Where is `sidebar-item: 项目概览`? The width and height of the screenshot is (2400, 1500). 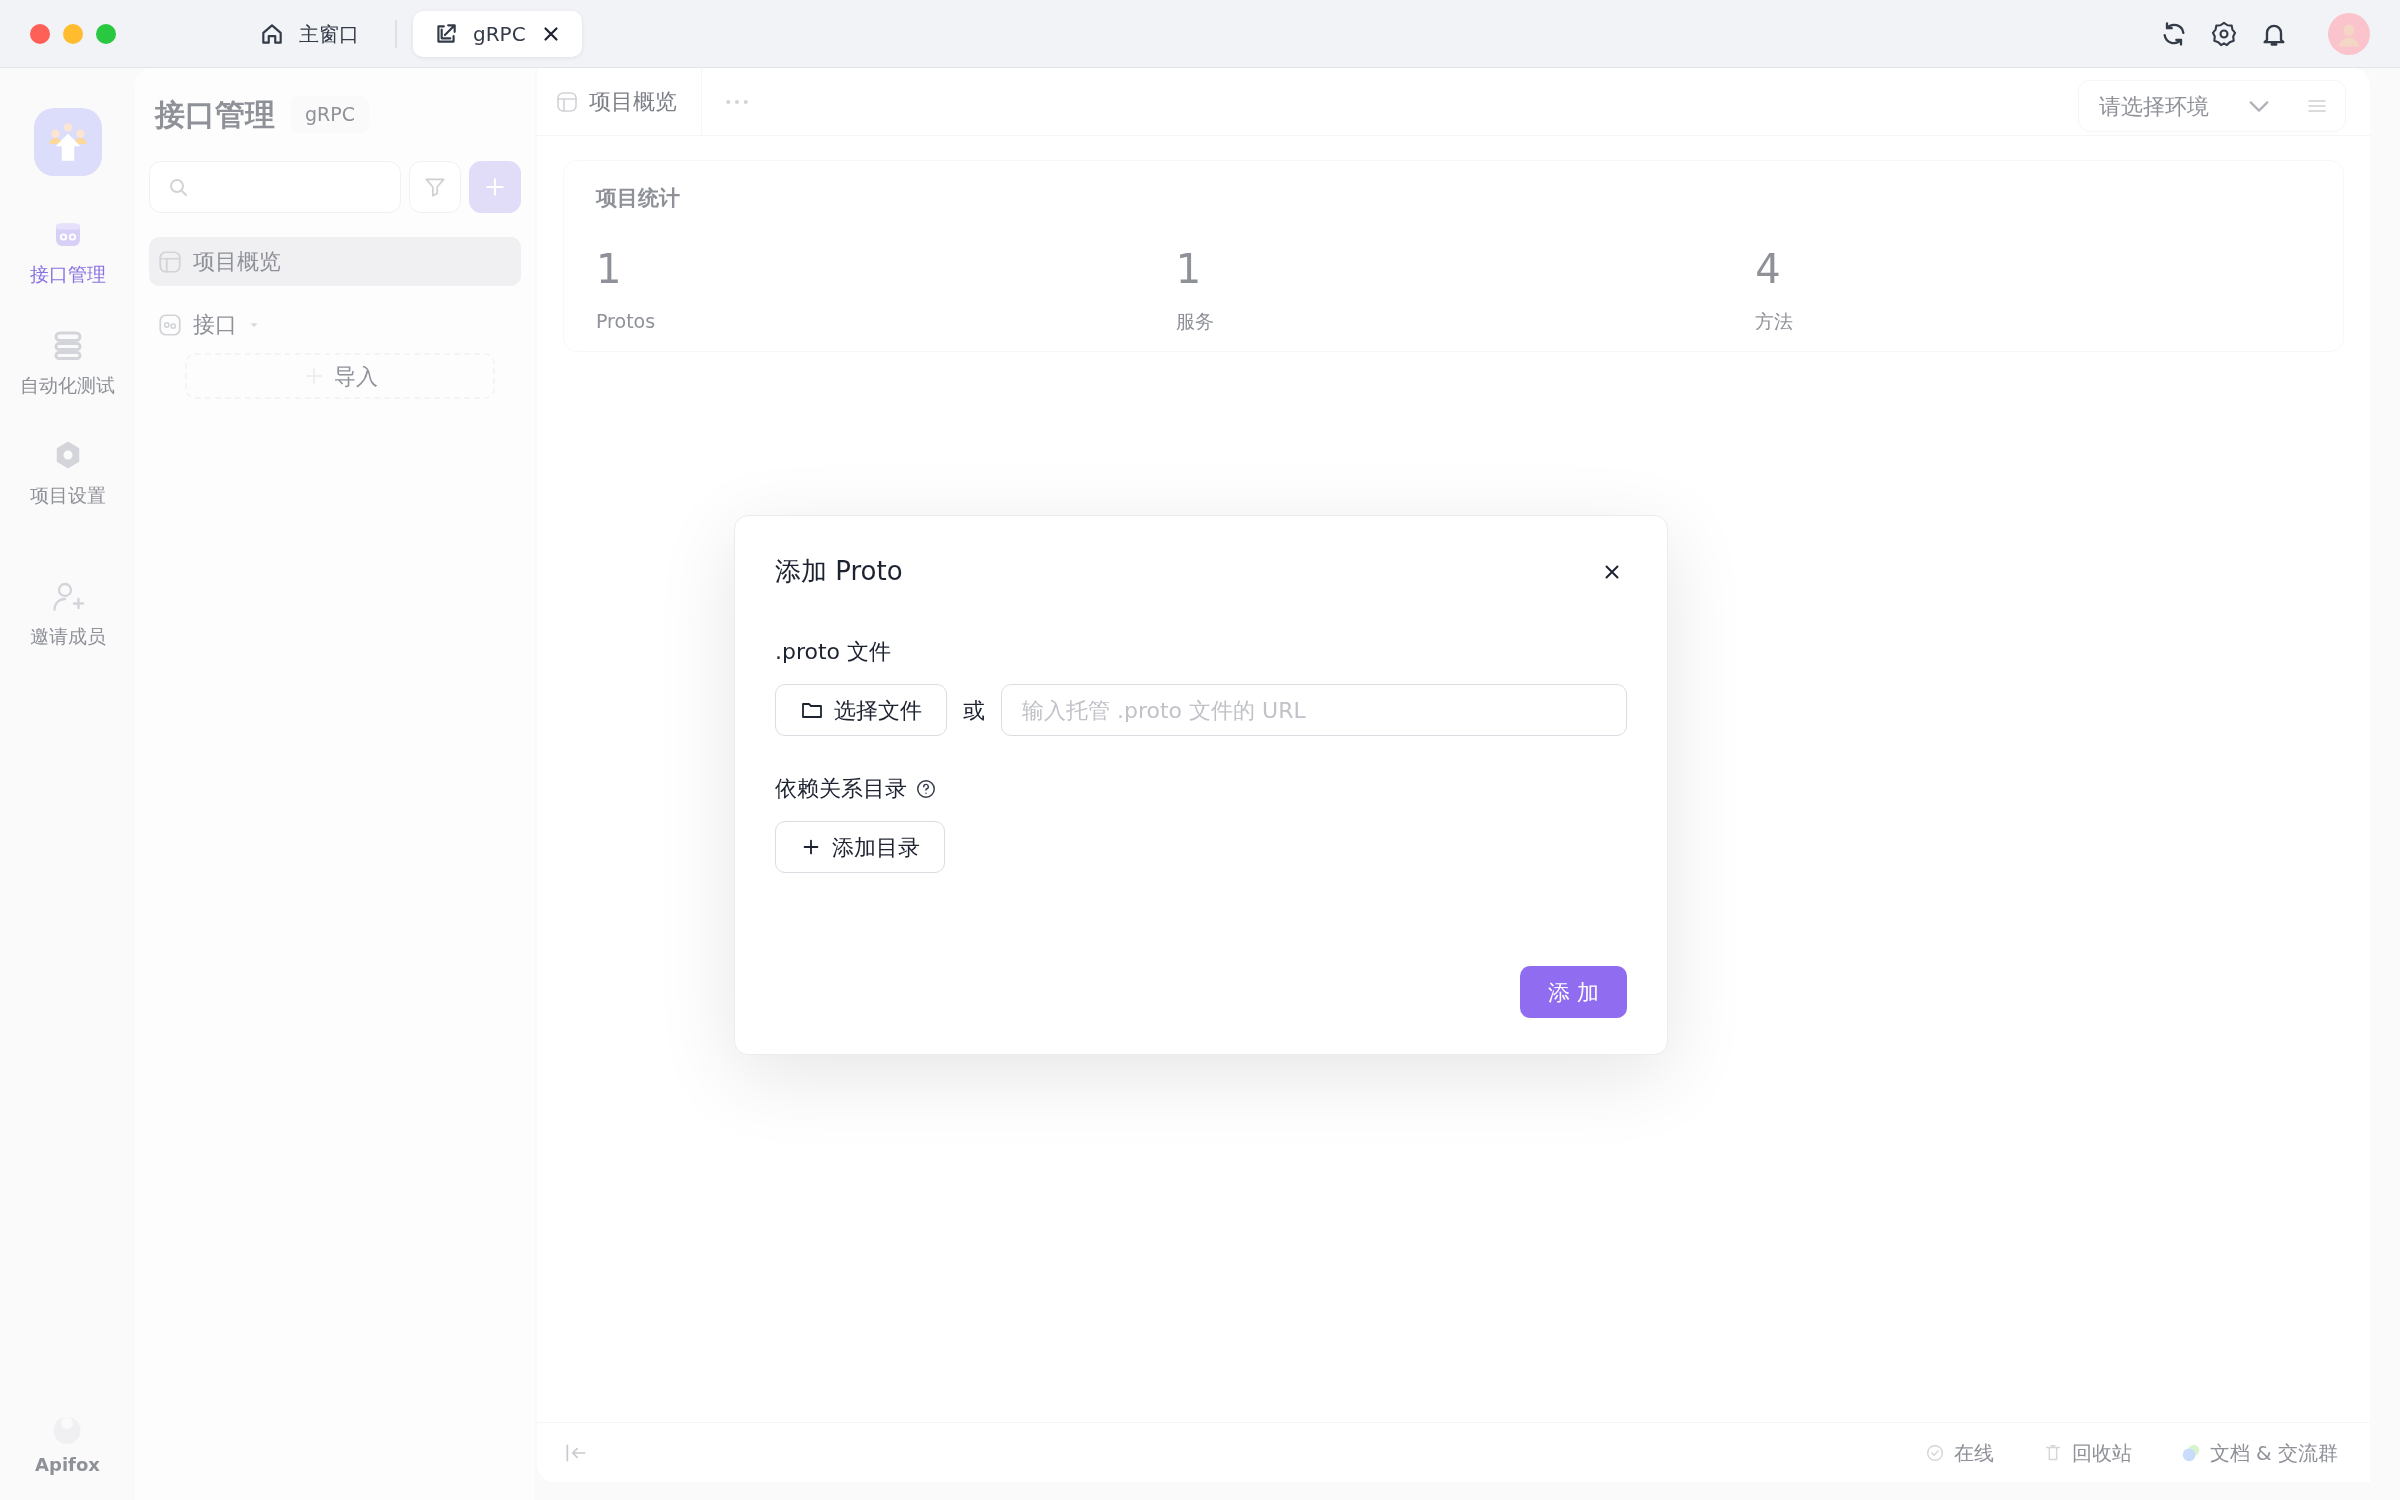 sidebar-item: 项目概览 is located at coordinates (335, 261).